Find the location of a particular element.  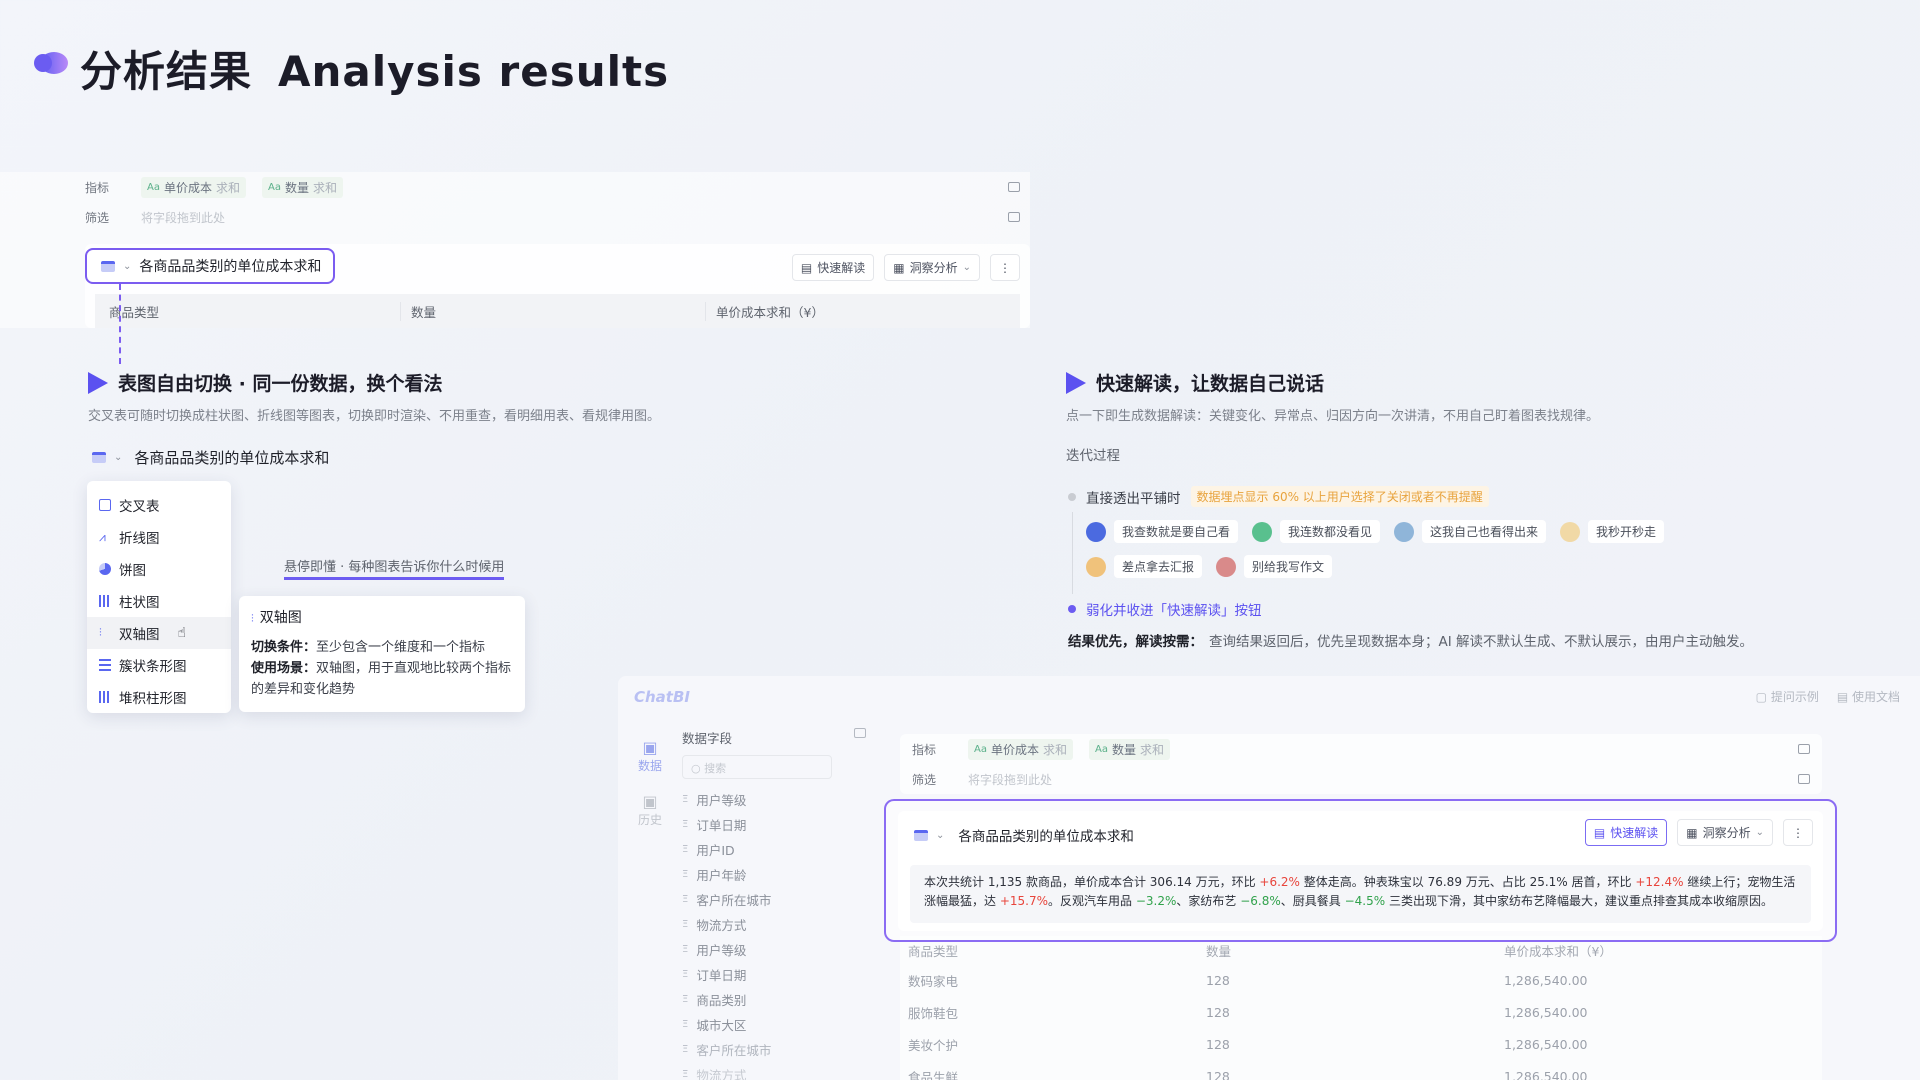

database-icon: ▣ is located at coordinates (650, 747).